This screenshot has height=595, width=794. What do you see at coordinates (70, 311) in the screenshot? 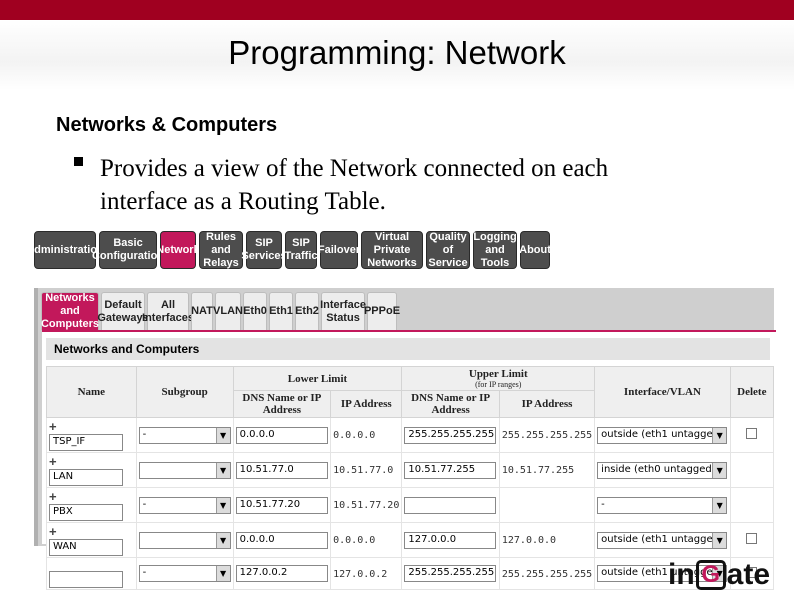
I see `subtab: Networks and Computers` at bounding box center [70, 311].